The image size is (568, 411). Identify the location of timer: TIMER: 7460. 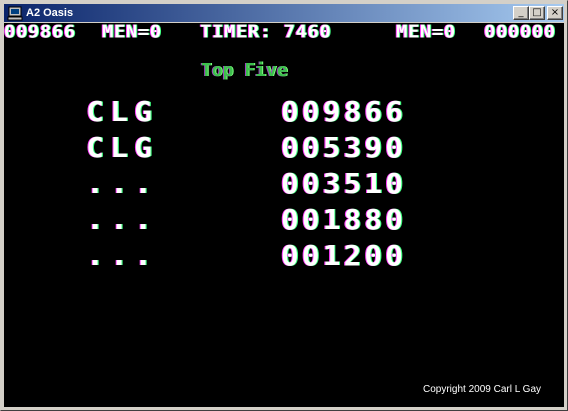
(266, 33).